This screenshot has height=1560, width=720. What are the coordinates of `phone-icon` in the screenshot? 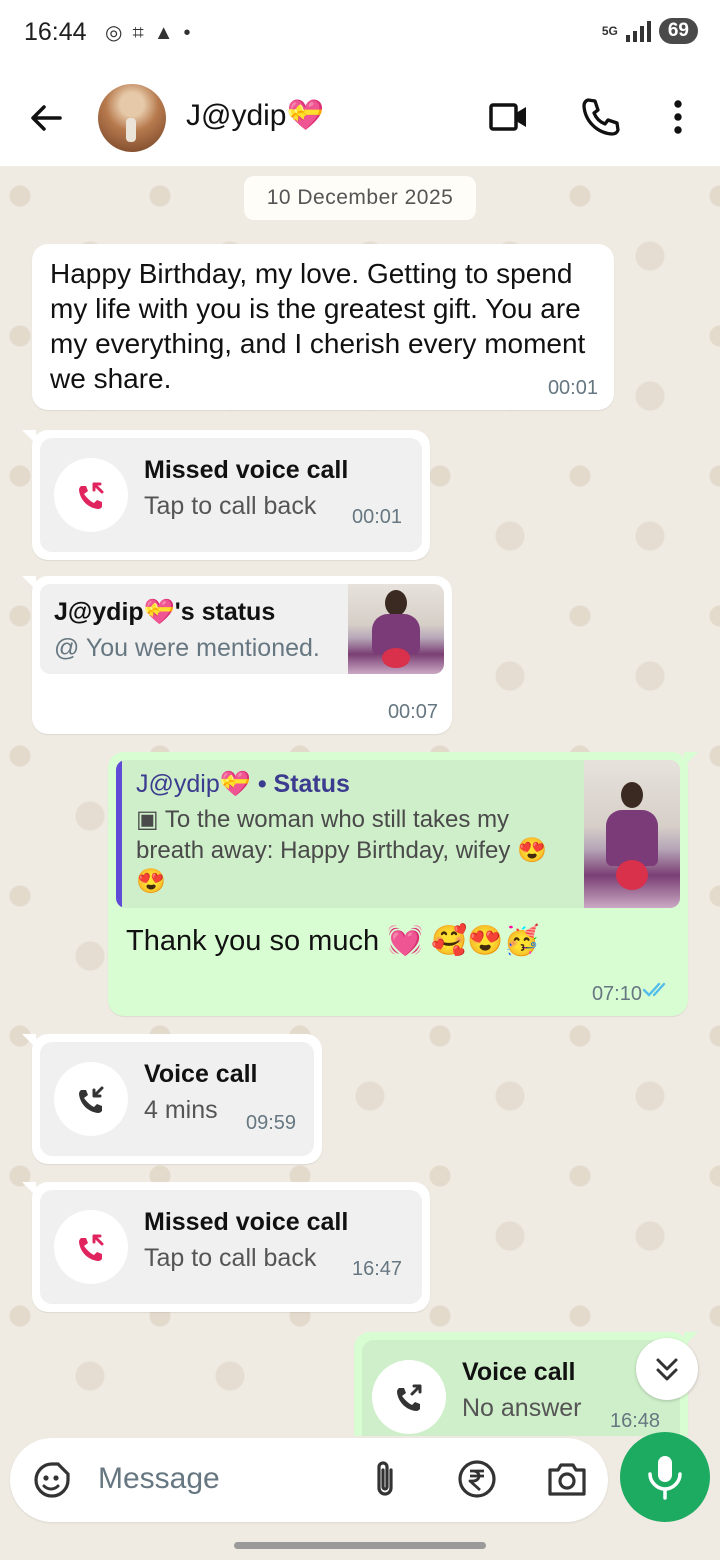 It's located at (600, 119).